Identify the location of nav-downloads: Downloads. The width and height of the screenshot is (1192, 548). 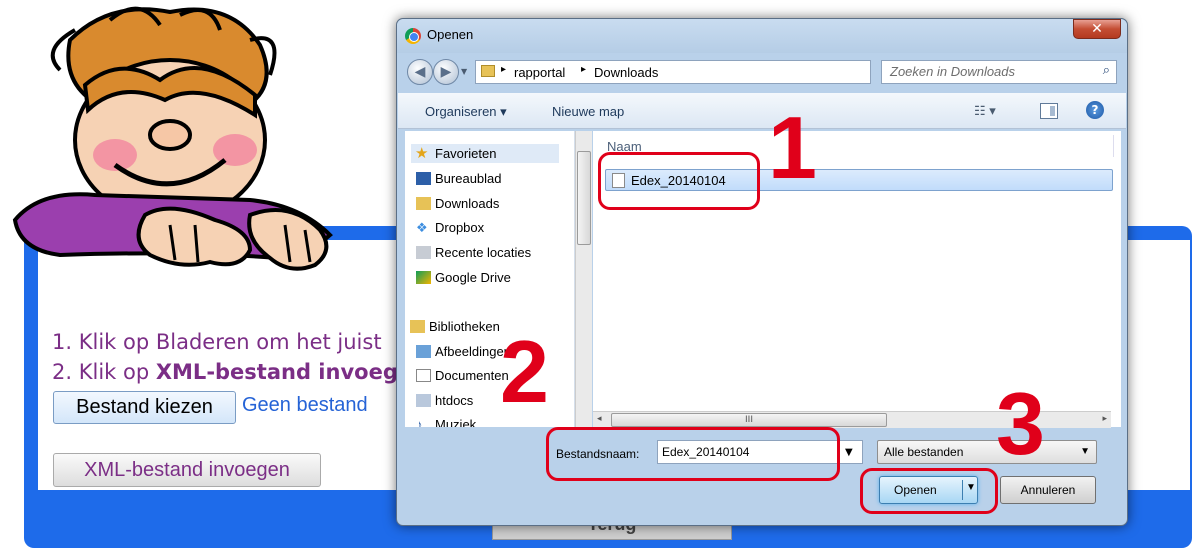
(458, 203).